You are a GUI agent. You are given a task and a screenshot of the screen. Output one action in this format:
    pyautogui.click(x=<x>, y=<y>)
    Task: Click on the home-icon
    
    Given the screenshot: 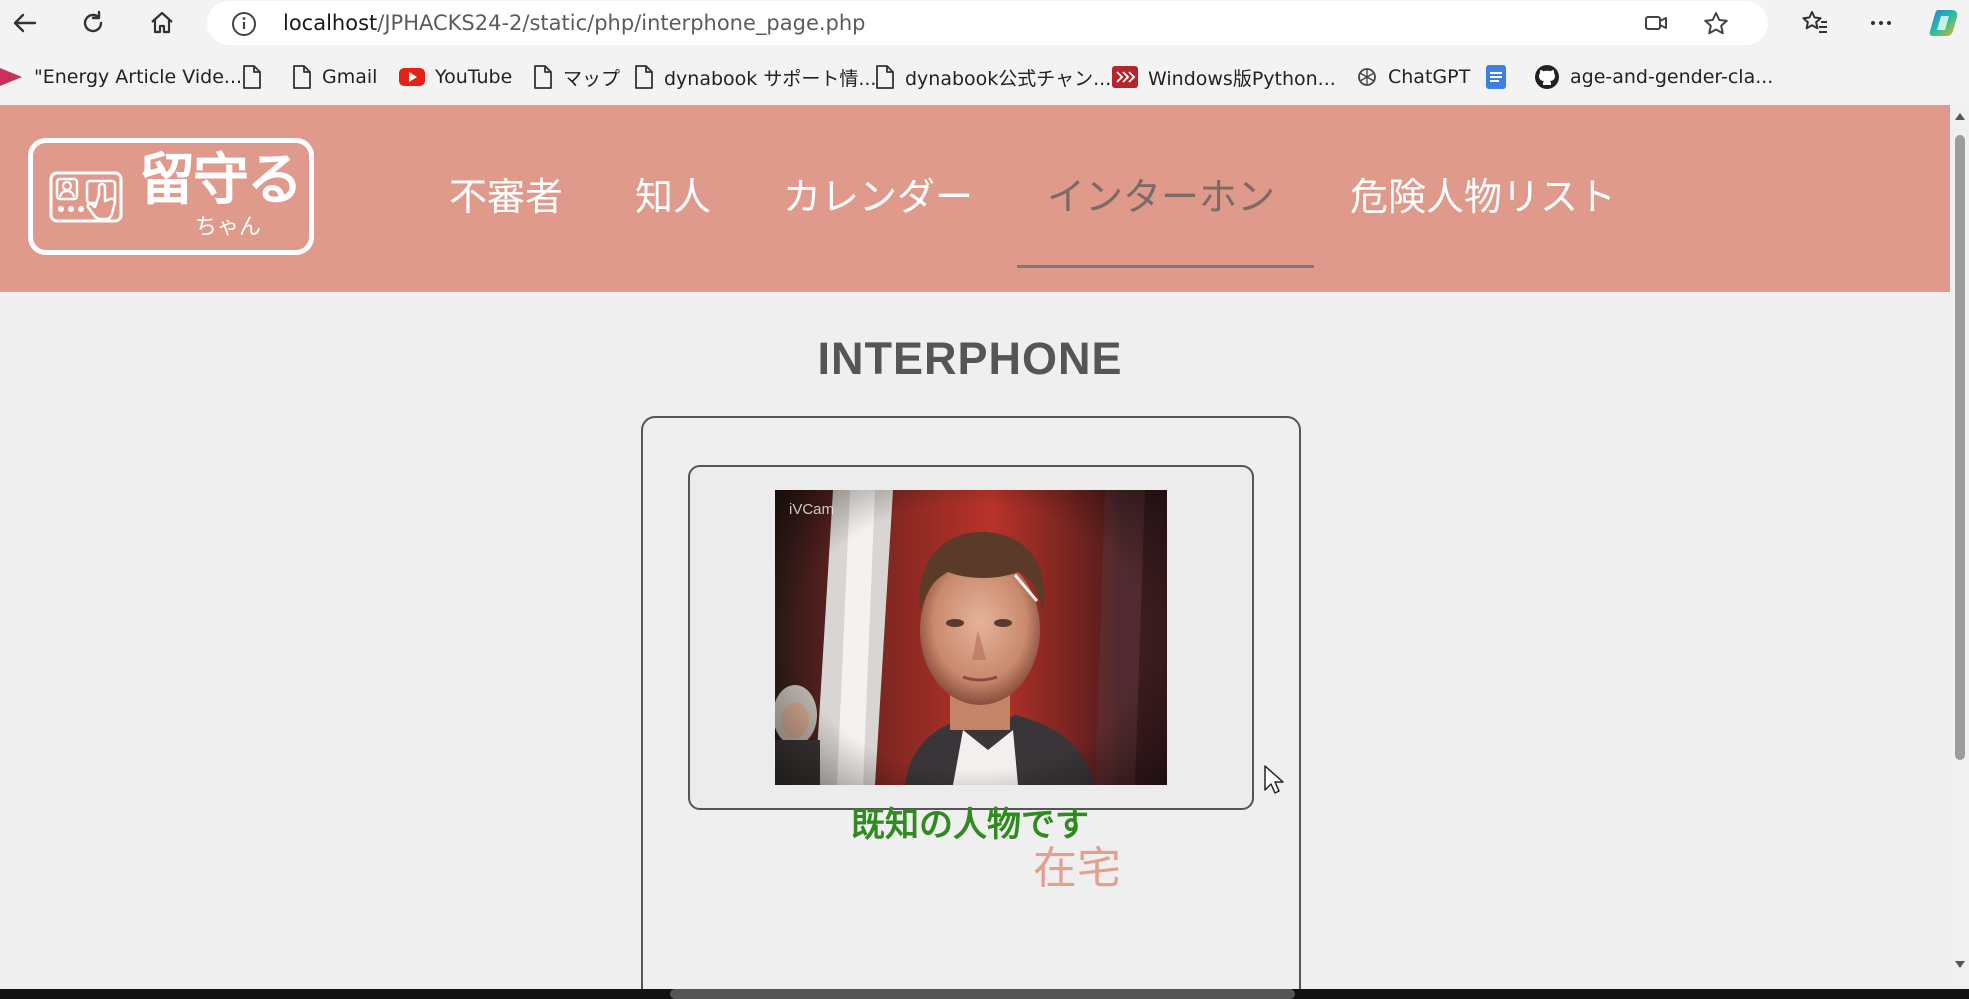 What is the action you would take?
    pyautogui.click(x=162, y=22)
    